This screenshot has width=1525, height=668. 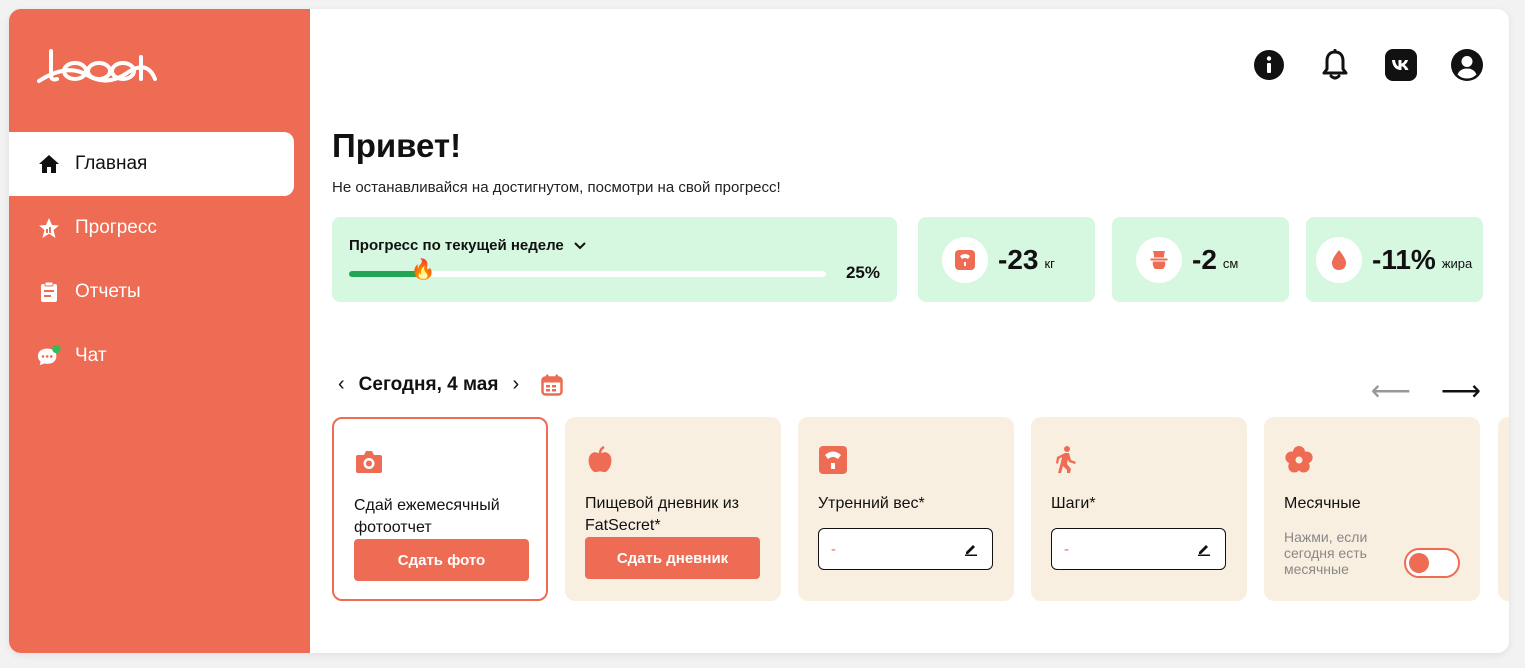 What do you see at coordinates (151, 292) in the screenshot?
I see `sidebar-item-reports: Отчеты` at bounding box center [151, 292].